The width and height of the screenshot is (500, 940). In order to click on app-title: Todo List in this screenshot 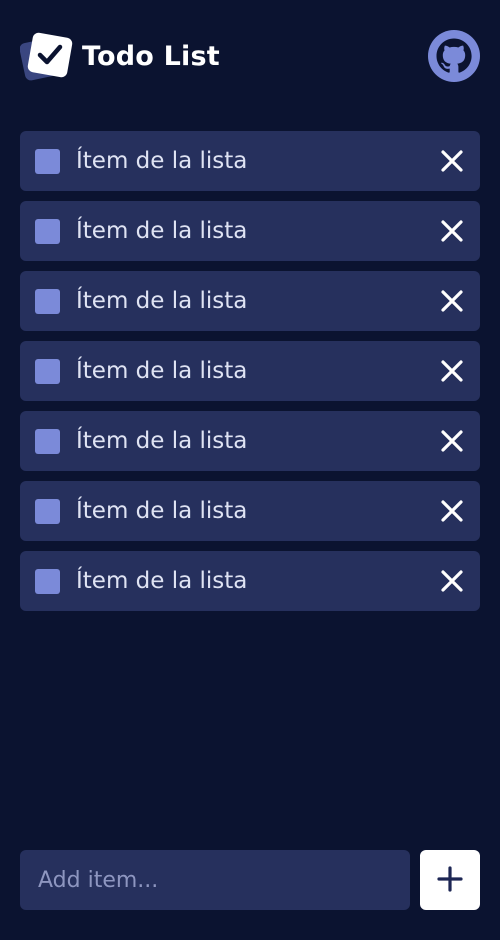, I will do `click(151, 56)`.